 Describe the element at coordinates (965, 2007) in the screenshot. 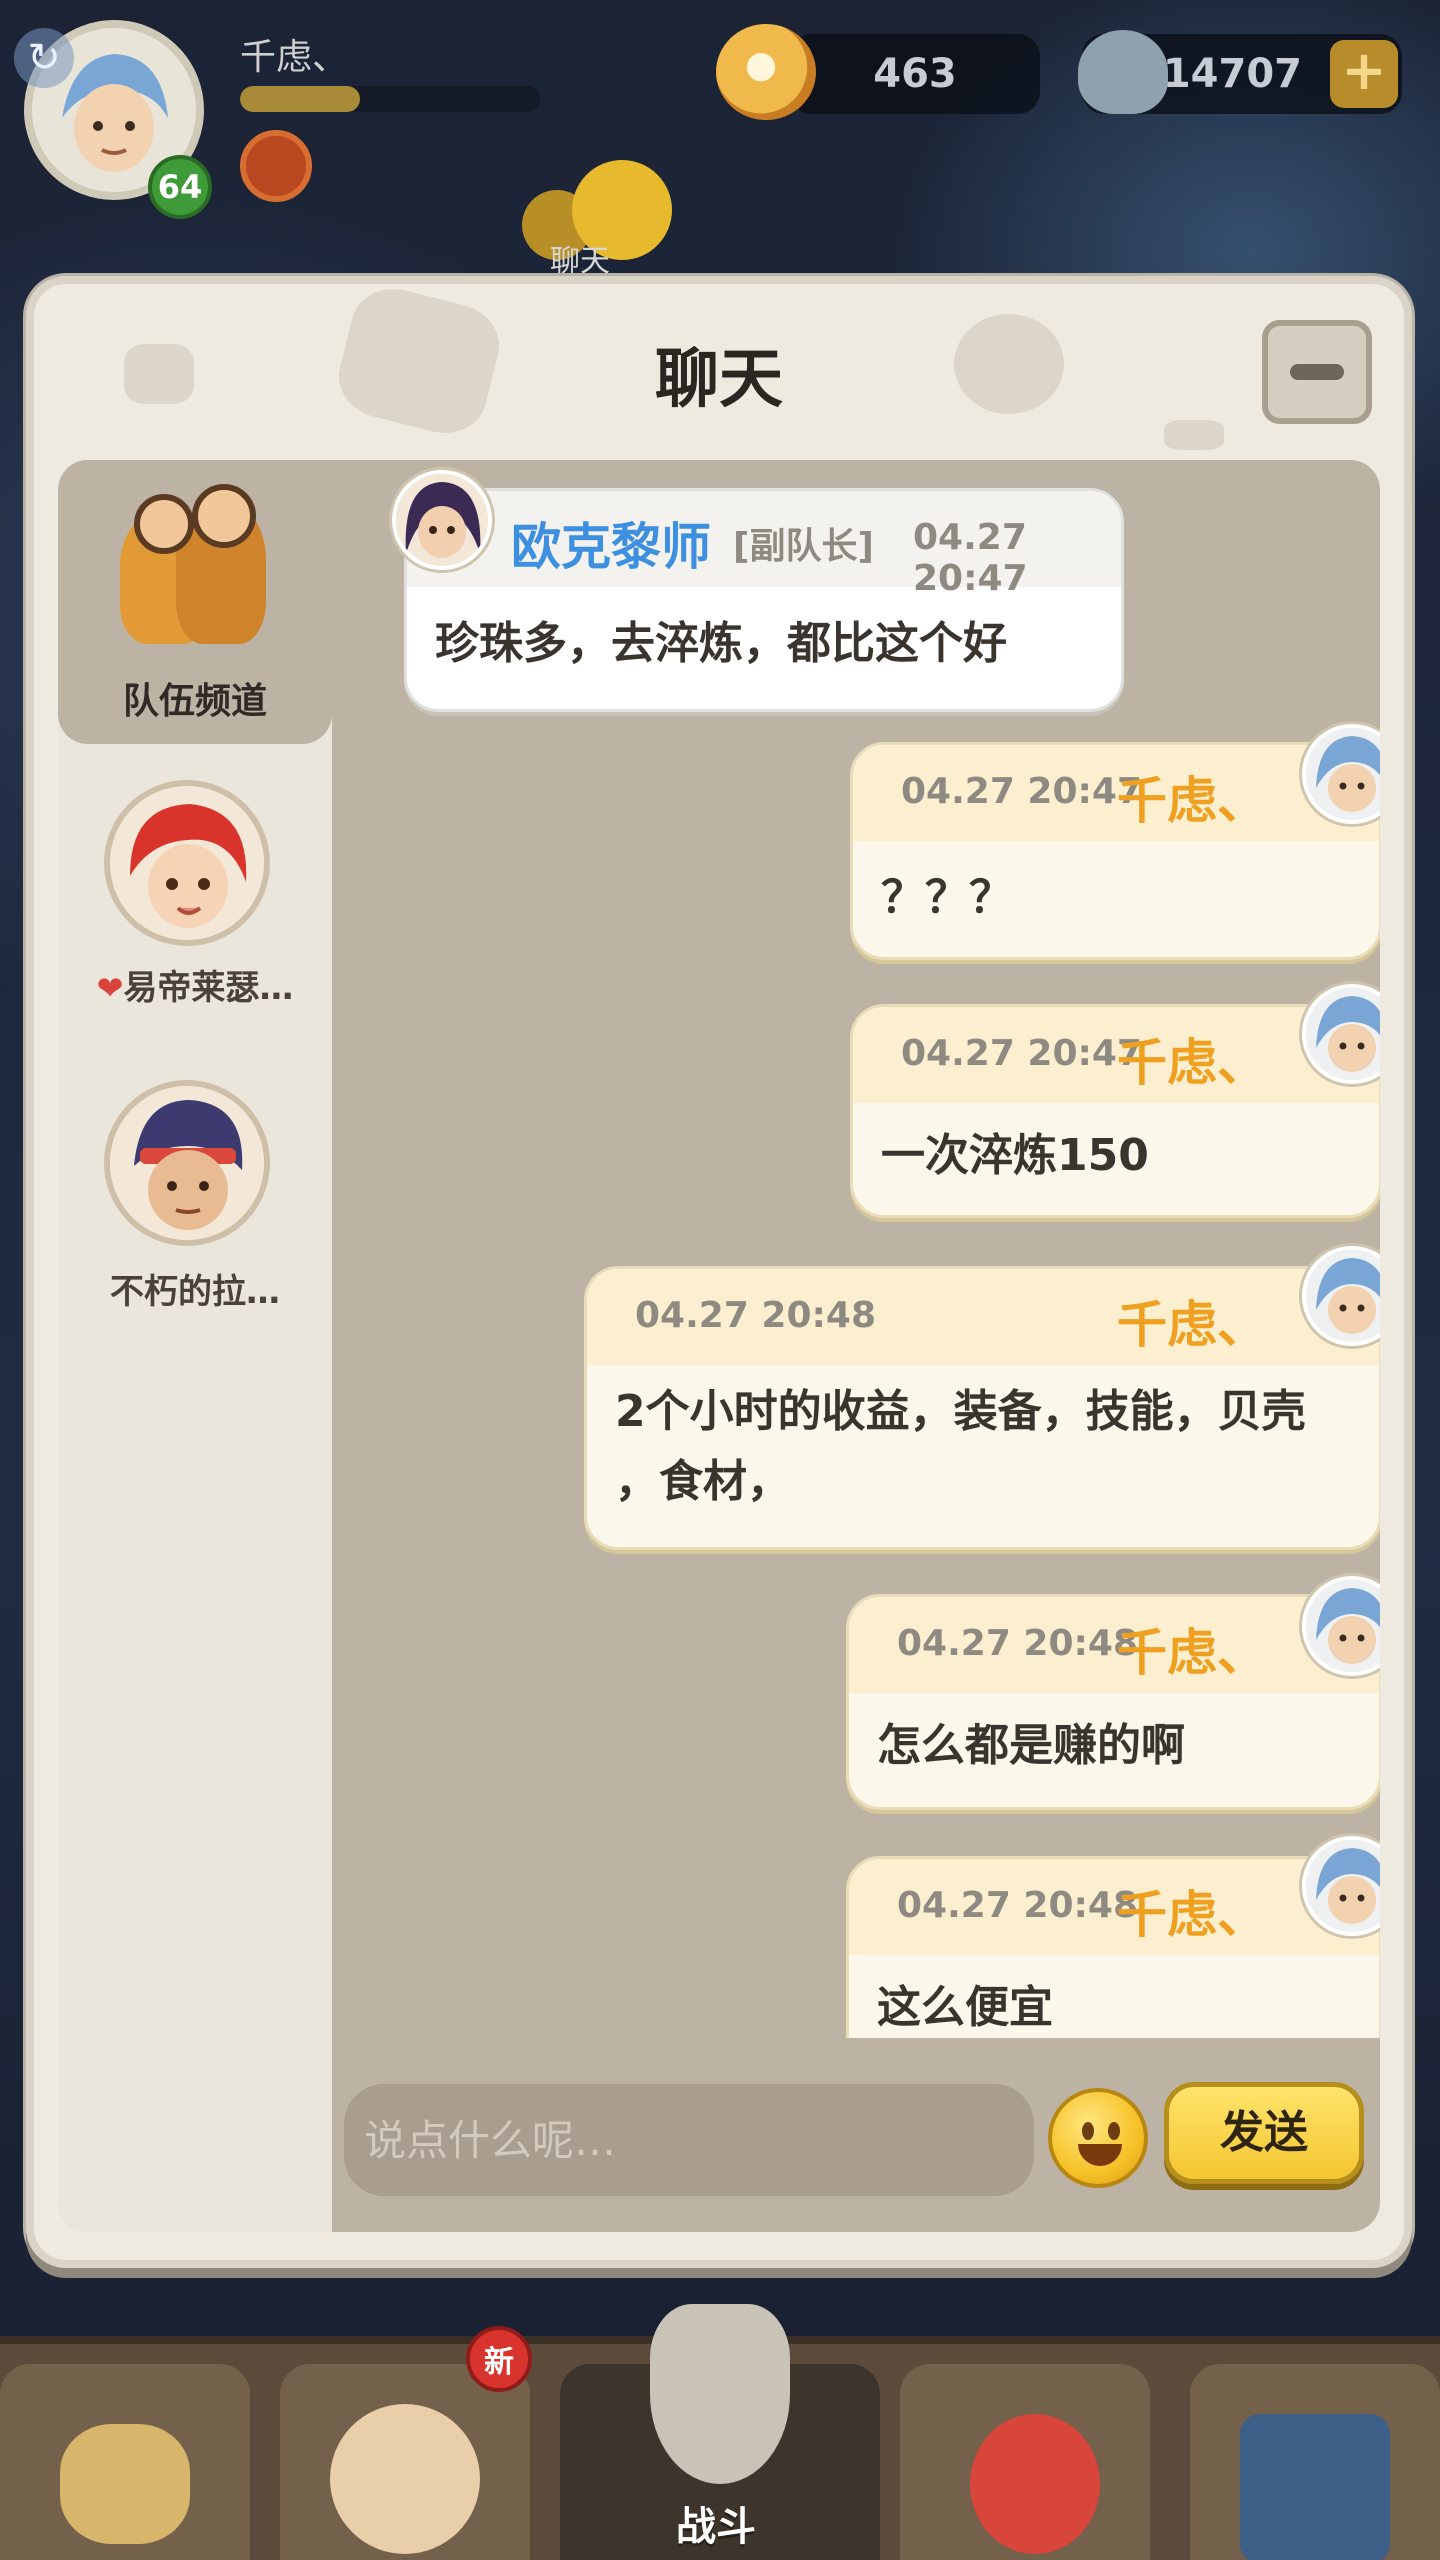

I see `message-text: 这么便宜` at that location.